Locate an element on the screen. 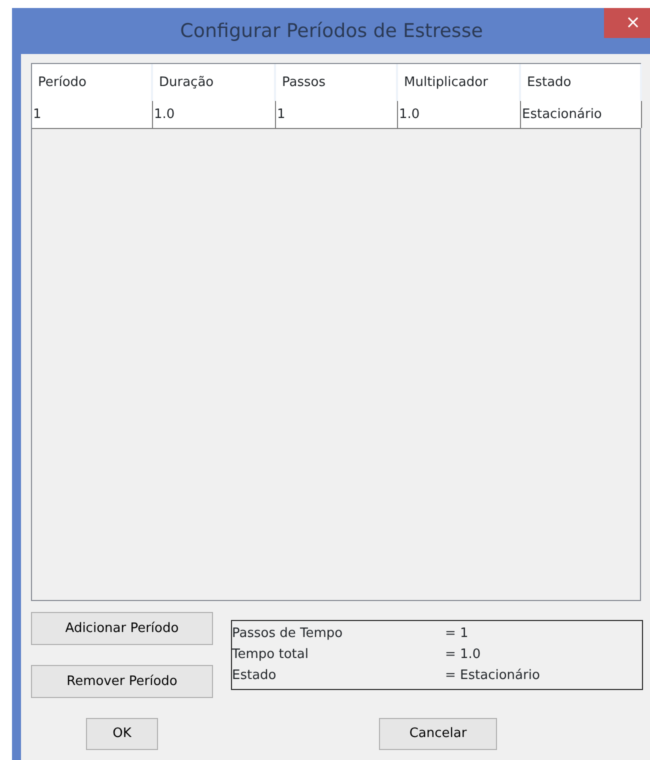 The width and height of the screenshot is (650, 760). column-header: Passos is located at coordinates (337, 82).